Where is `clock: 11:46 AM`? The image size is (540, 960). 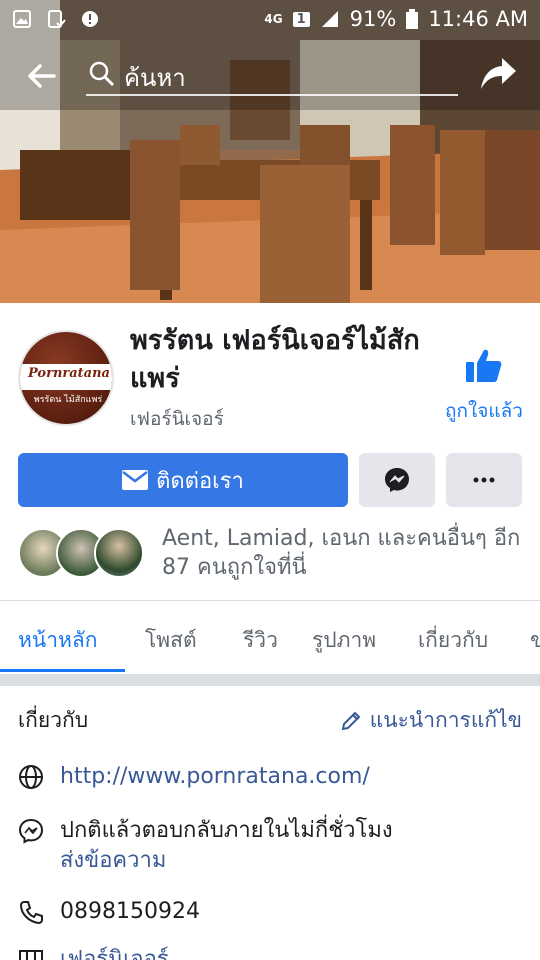 clock: 11:46 AM is located at coordinates (478, 19).